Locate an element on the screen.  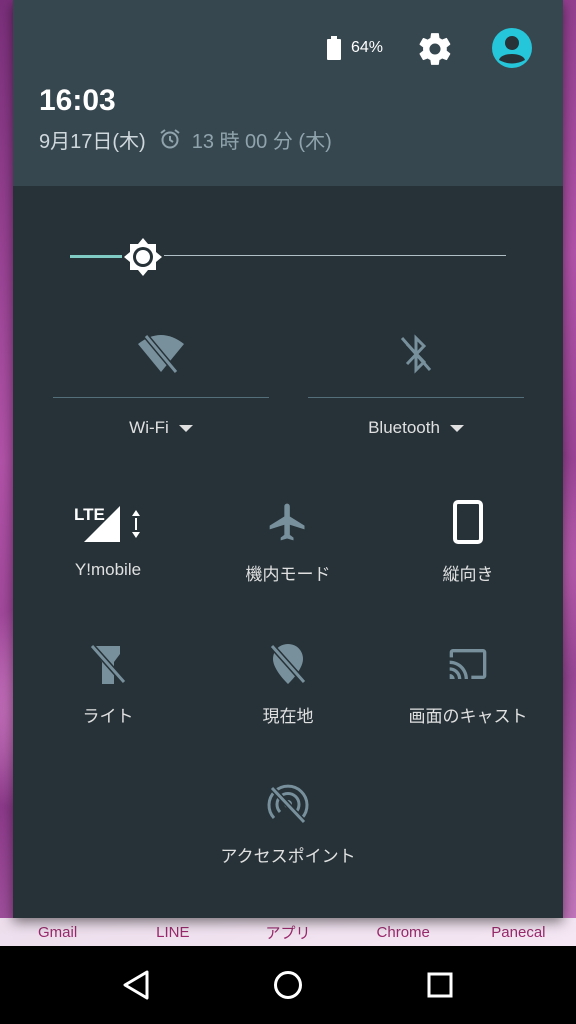
date-alarm-row: 9月17日(木) 13 時 00 分 (木) is located at coordinates (185, 139).